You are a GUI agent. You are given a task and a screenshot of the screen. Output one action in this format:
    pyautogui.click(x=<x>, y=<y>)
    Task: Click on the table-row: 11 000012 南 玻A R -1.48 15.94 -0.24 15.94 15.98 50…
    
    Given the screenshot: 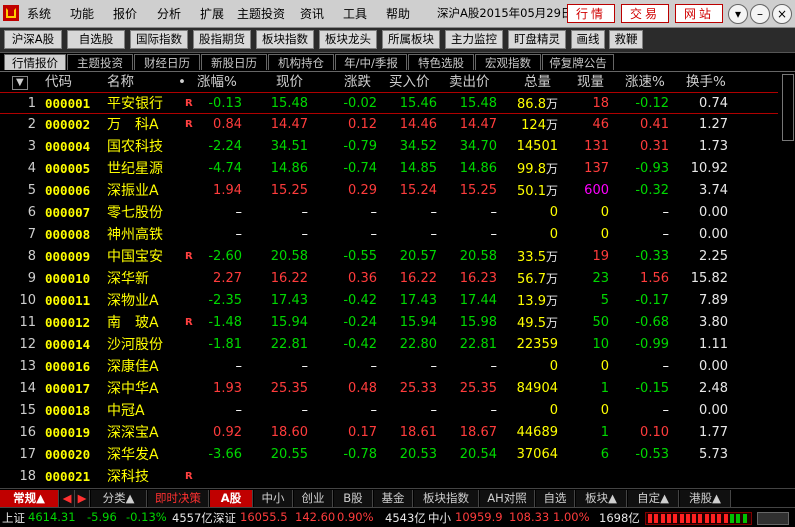 What is the action you would take?
    pyautogui.click(x=389, y=323)
    